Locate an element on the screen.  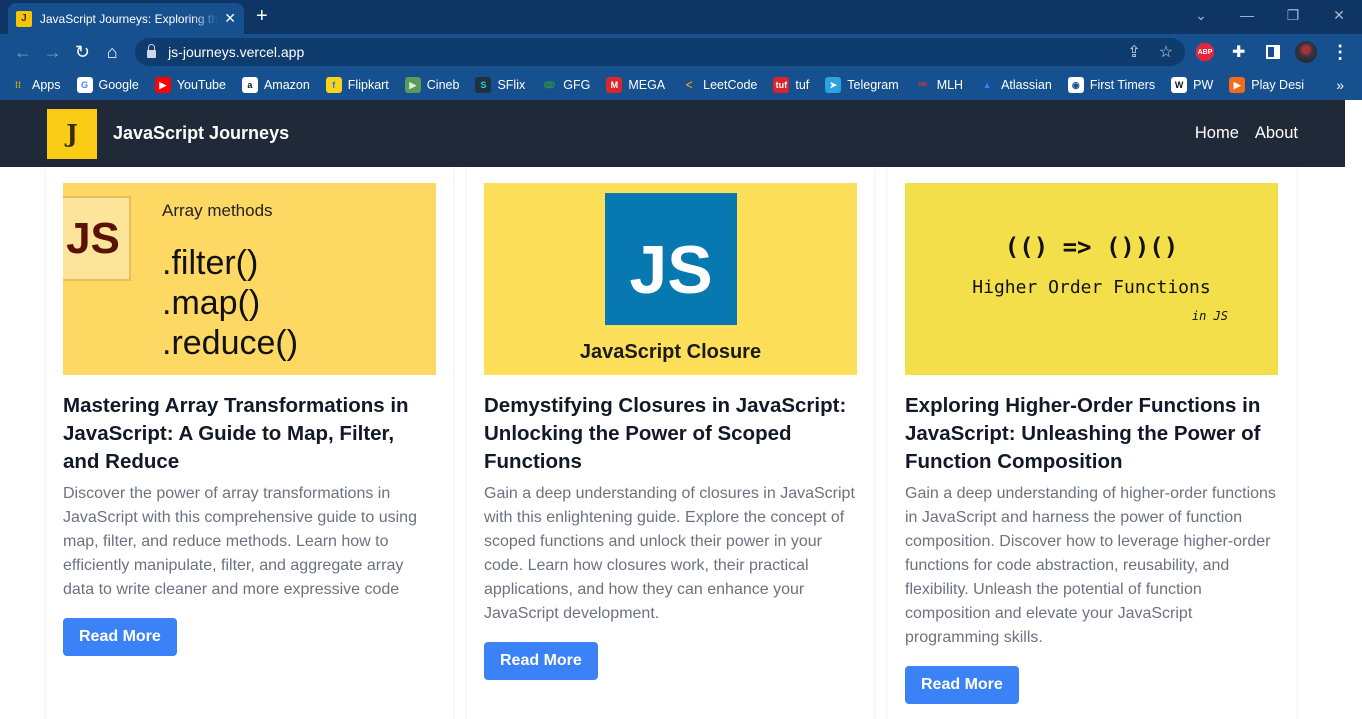
page-scrollbar is located at coordinates (1353, 409).